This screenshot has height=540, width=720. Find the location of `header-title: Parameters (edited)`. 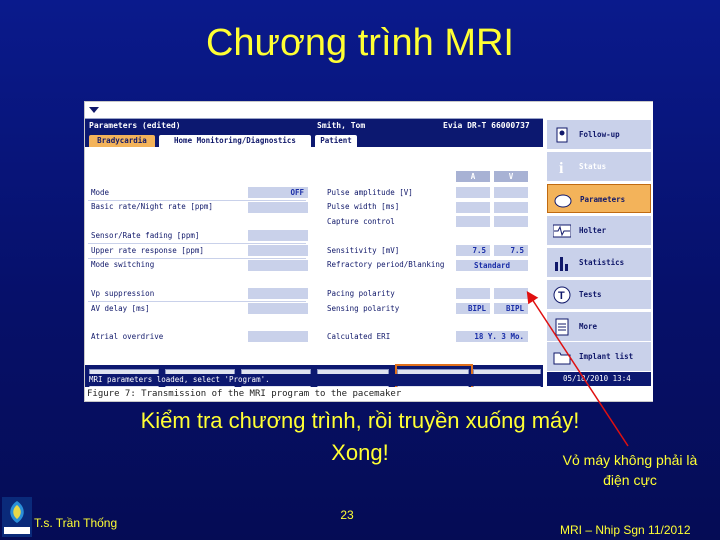

header-title: Parameters (edited) is located at coordinates (135, 125).